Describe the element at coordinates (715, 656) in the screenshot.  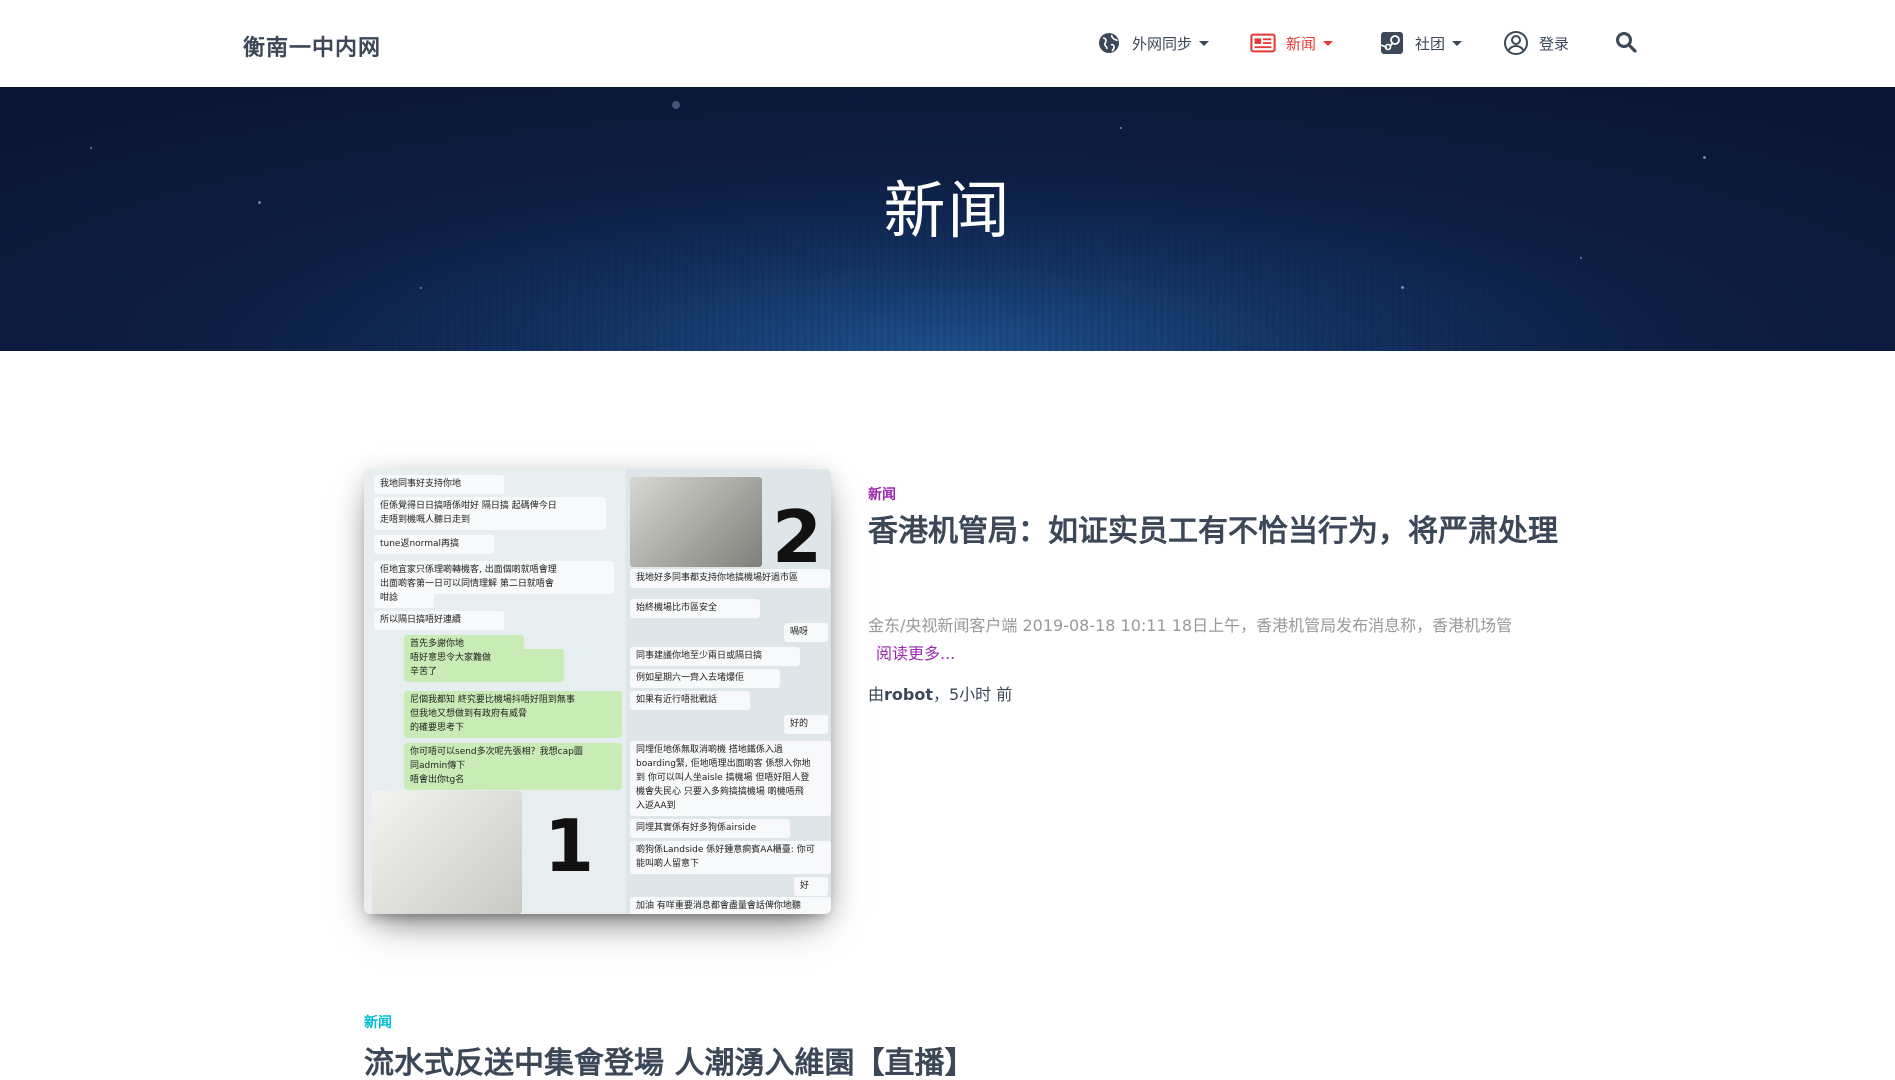
I see `chat-bubble: 同事建議你地至少兩日或隔日搞` at that location.